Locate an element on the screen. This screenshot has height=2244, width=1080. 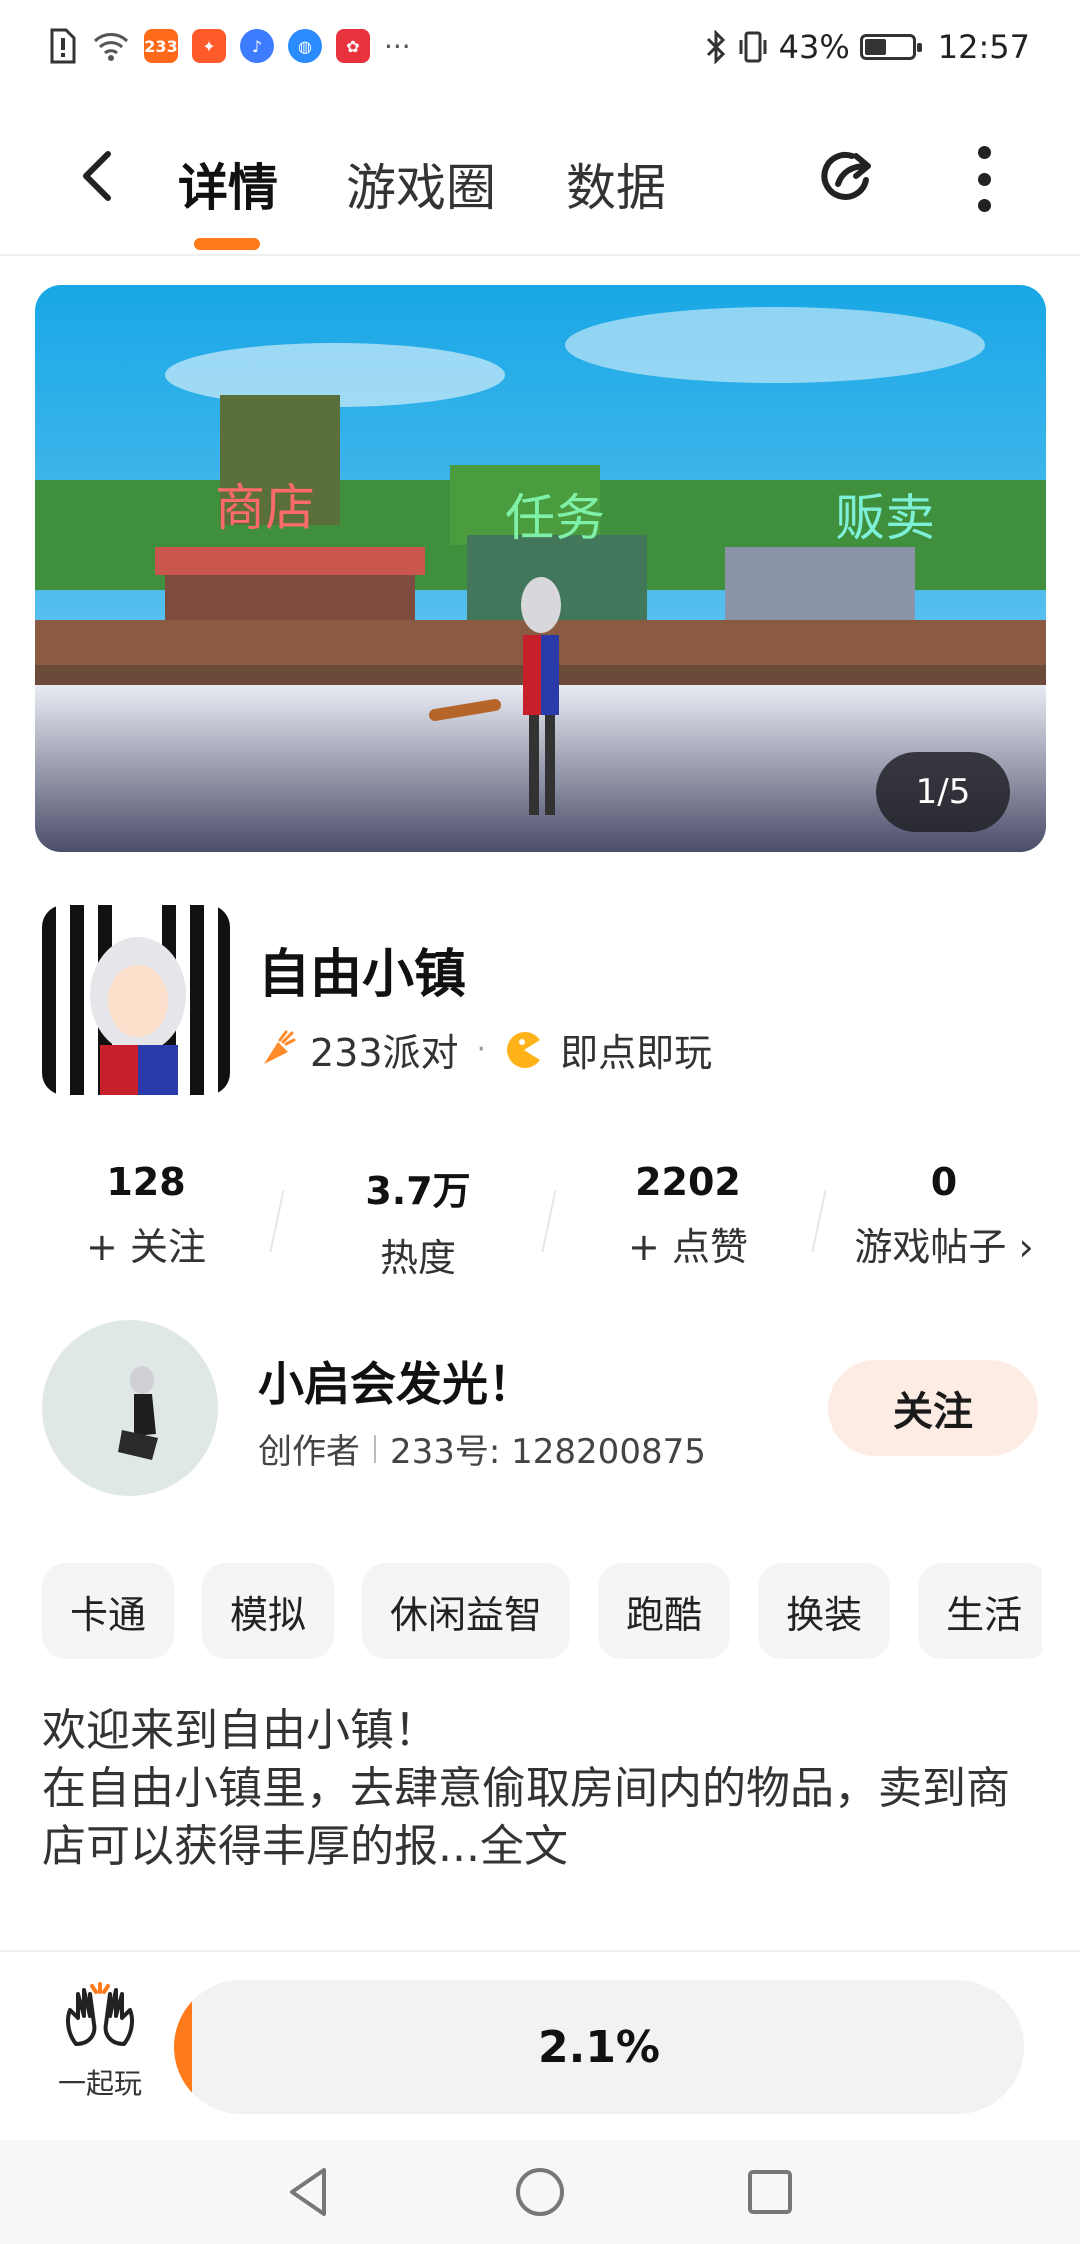
description-line: 在自由小镇里，去肆意偷取房间内的物品，卖到商店可以获得丰厚的报...全文 is located at coordinates (542, 1818).